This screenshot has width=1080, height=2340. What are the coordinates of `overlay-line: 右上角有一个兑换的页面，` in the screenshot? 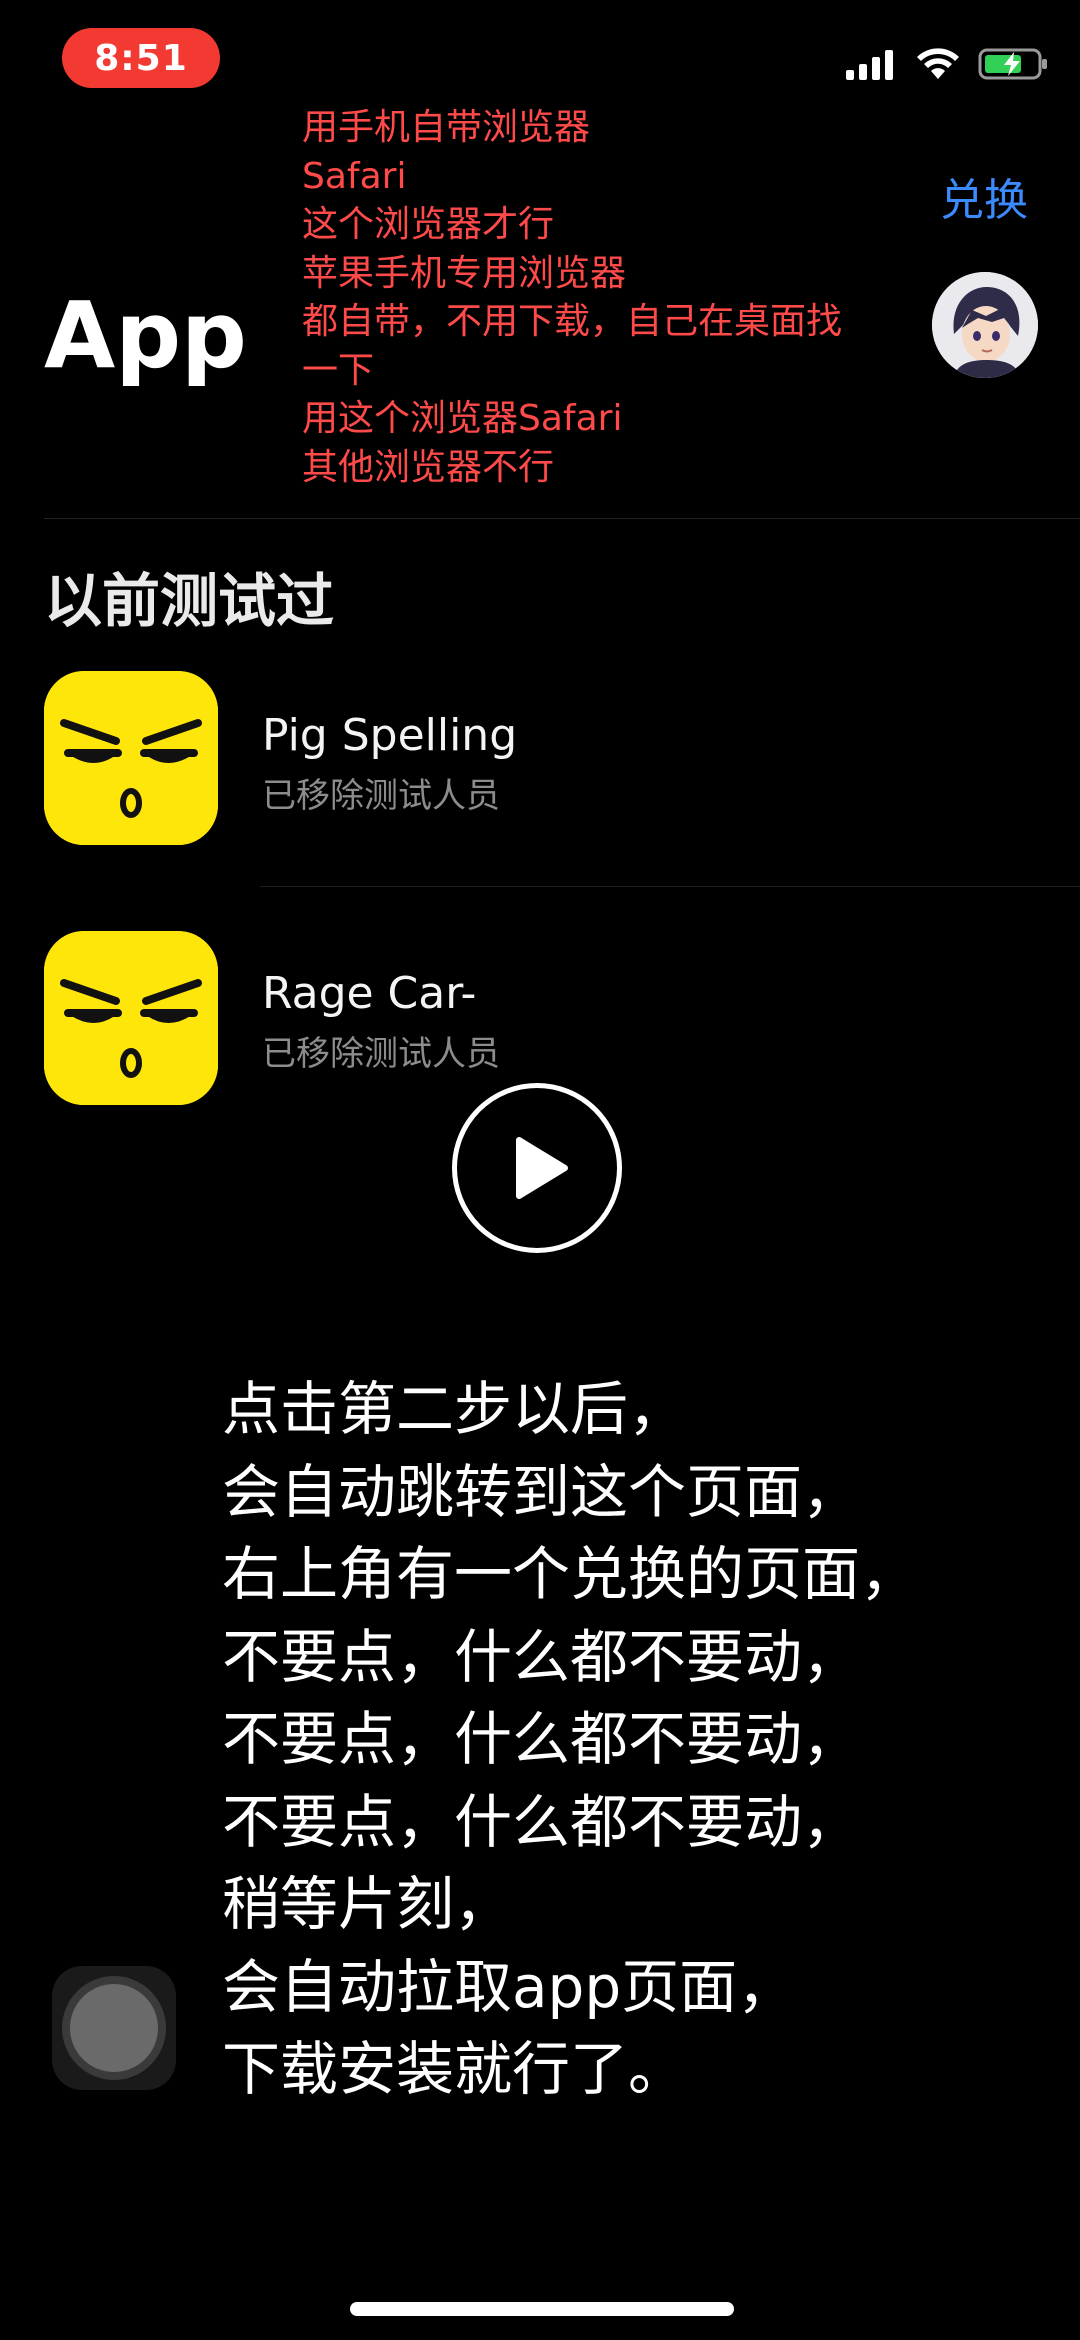 It's located at (570, 1574).